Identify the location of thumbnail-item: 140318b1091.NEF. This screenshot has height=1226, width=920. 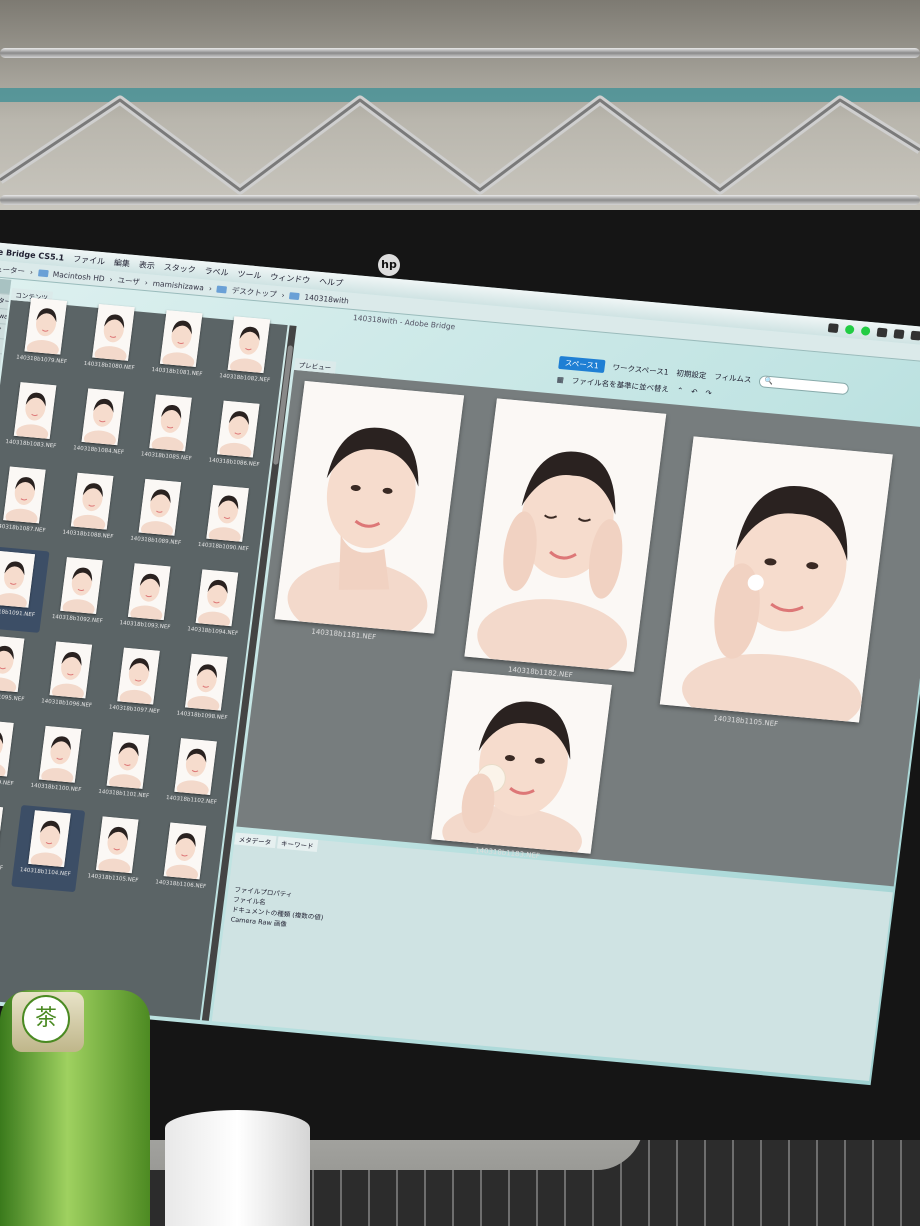
(25, 589).